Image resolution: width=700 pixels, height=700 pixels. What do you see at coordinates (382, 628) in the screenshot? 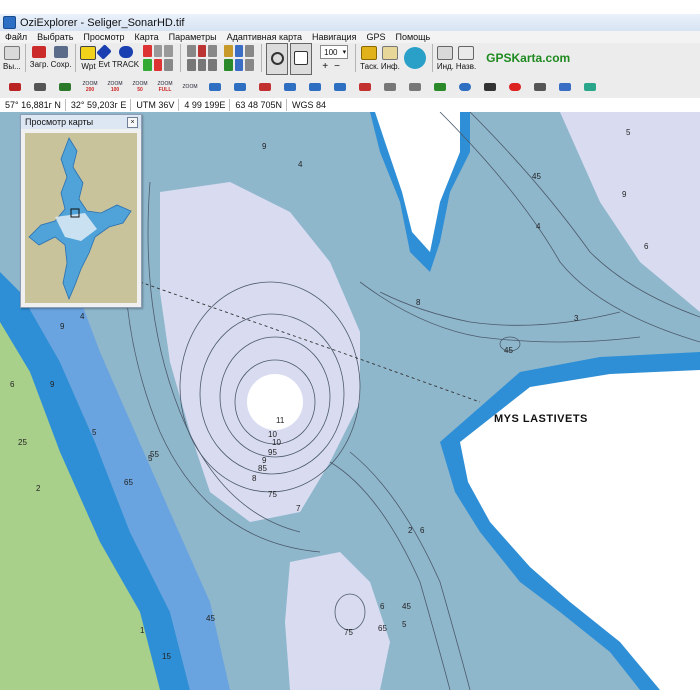
I see `depth-label: 65` at bounding box center [382, 628].